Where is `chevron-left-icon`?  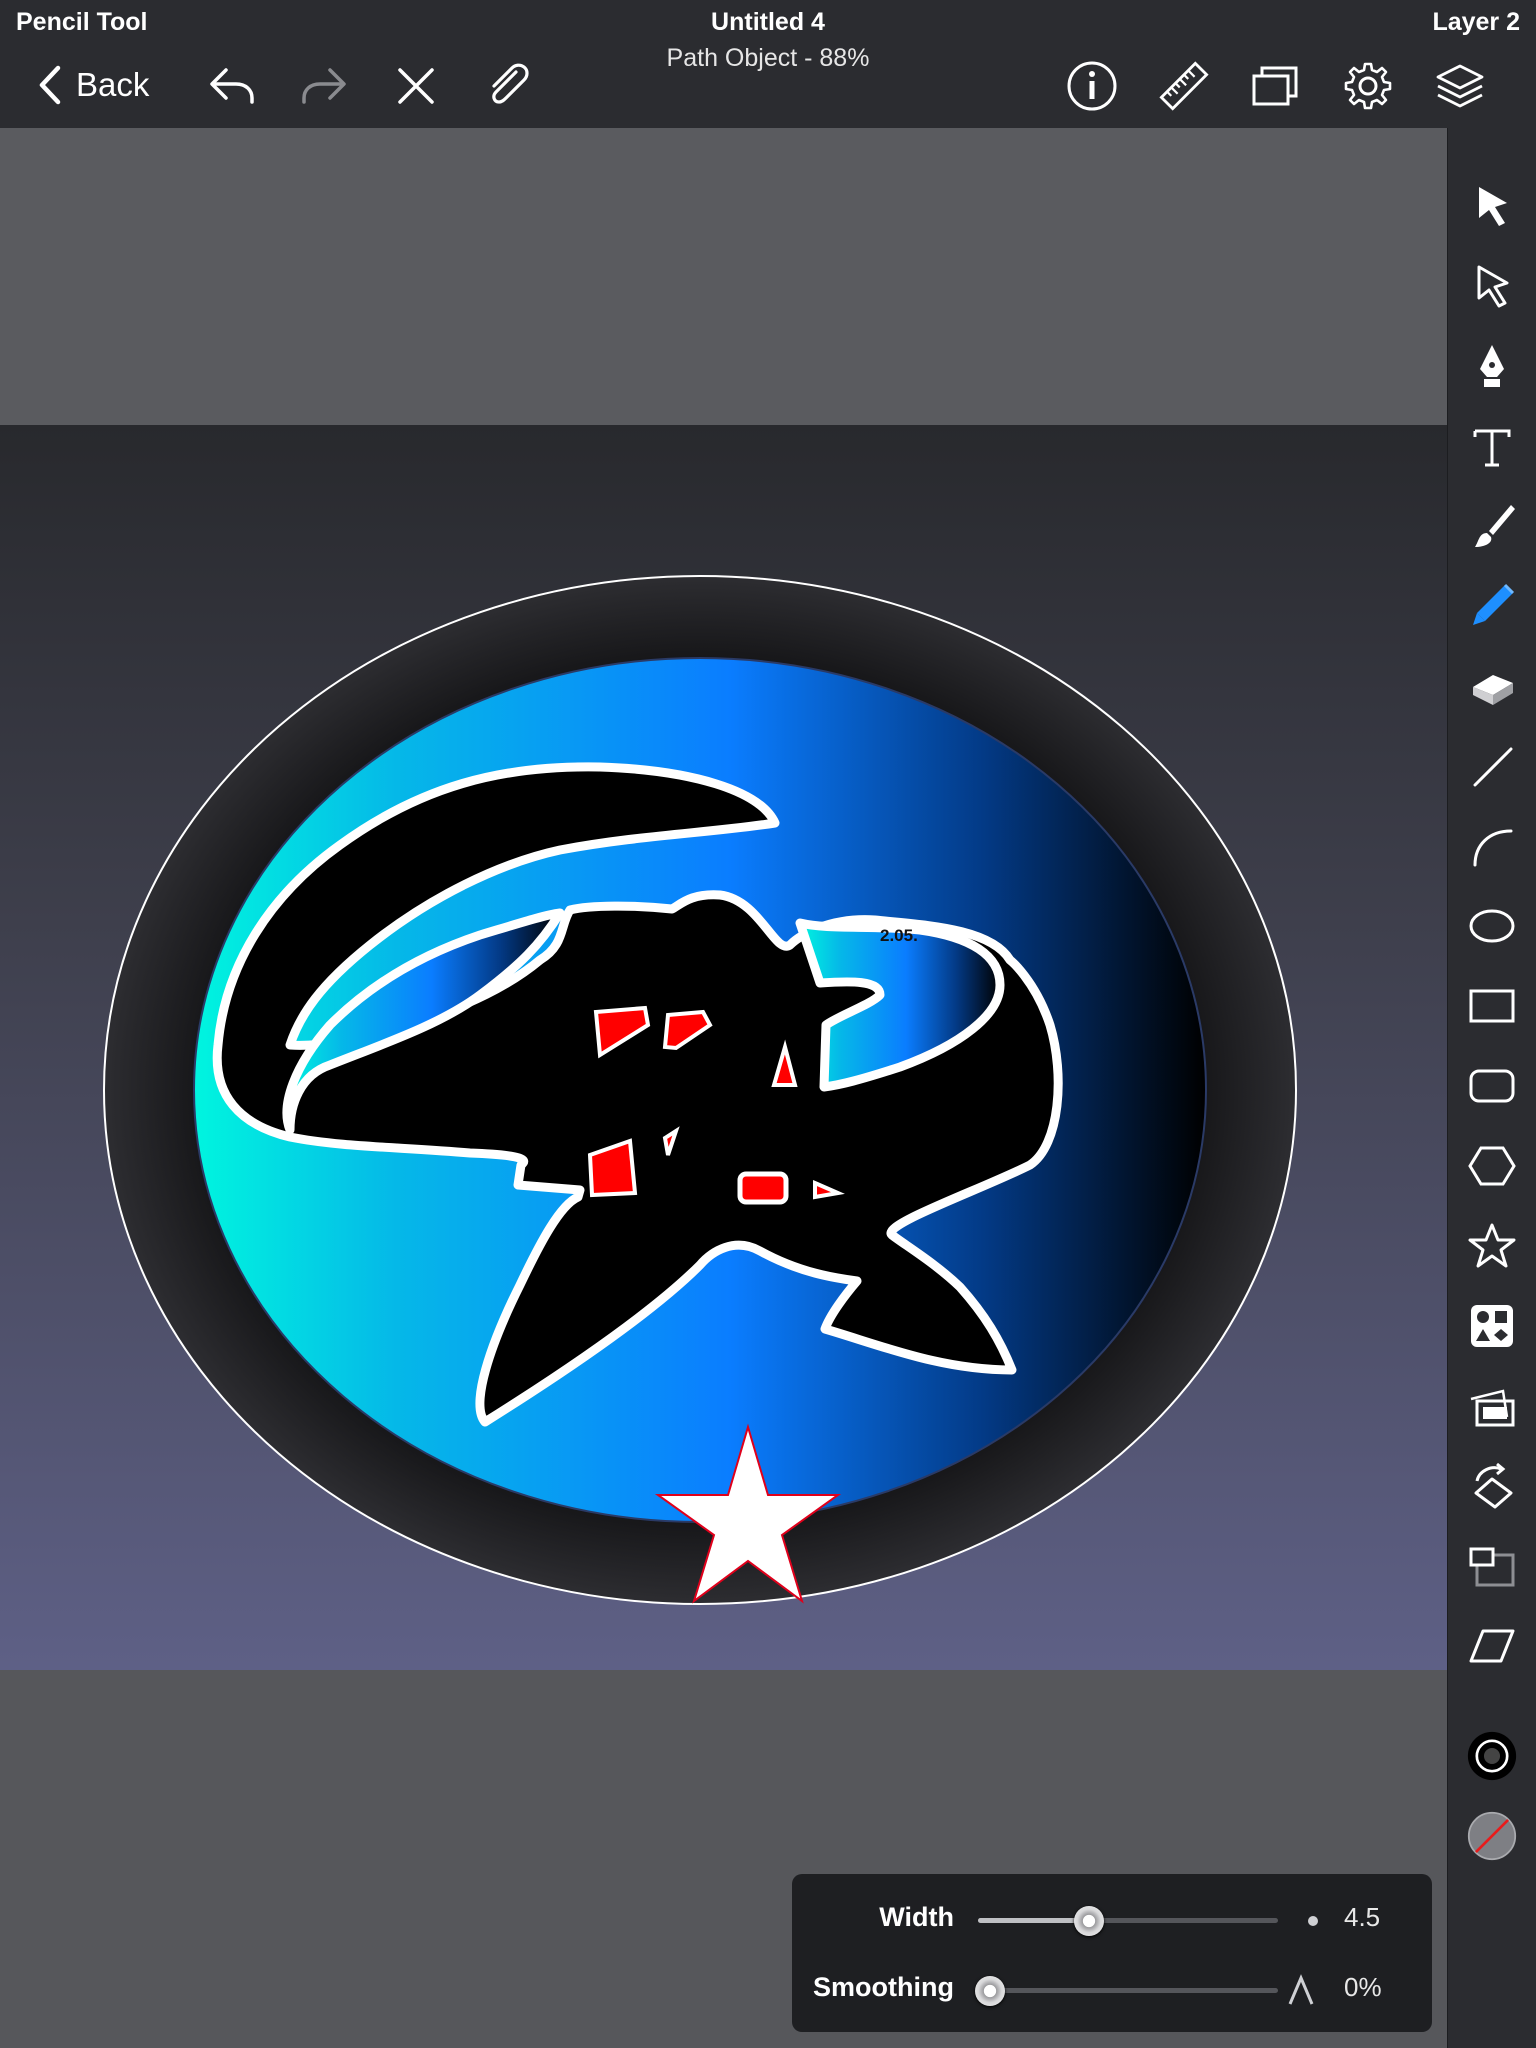 chevron-left-icon is located at coordinates (50, 85).